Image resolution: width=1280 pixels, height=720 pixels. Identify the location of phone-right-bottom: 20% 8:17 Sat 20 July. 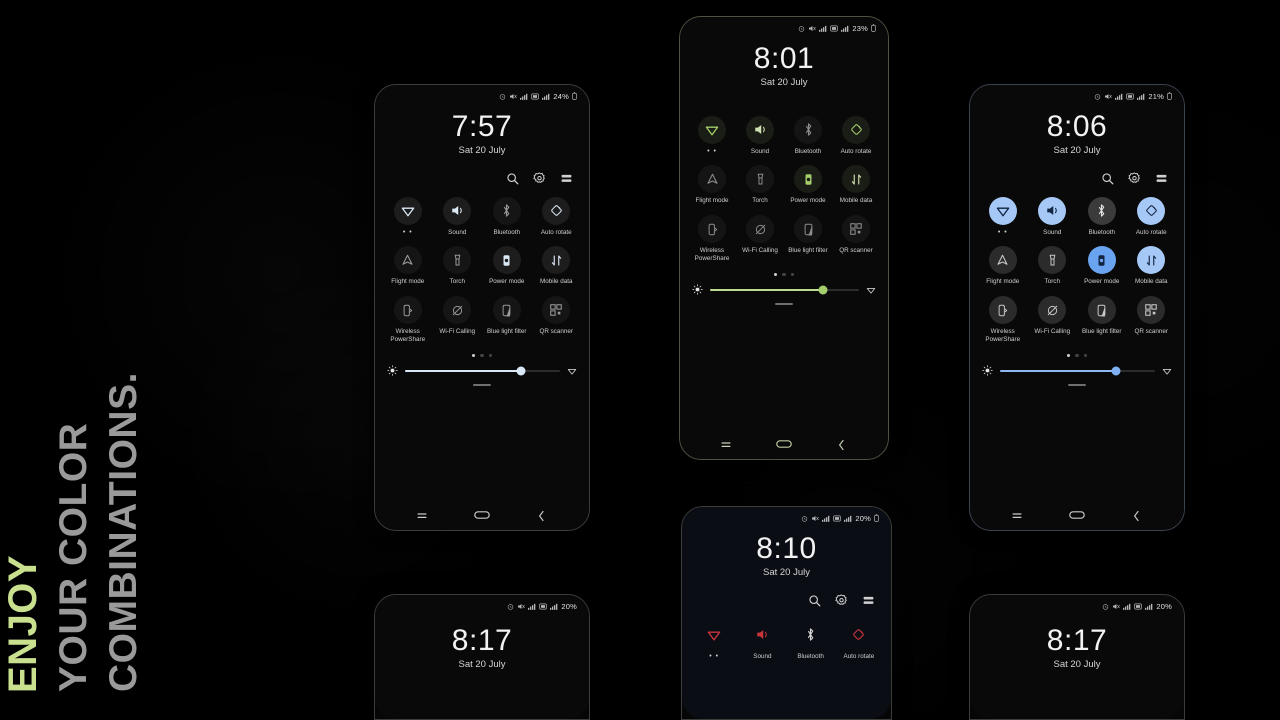
(1077, 657).